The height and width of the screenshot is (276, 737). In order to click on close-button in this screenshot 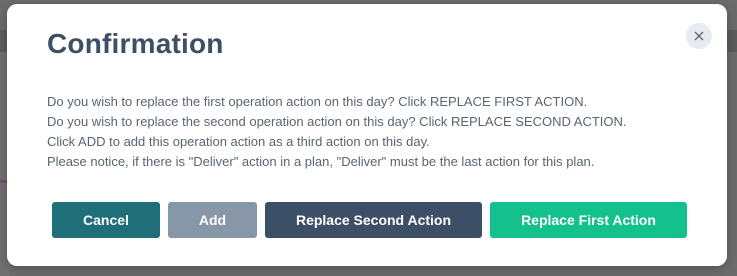, I will do `click(699, 36)`.